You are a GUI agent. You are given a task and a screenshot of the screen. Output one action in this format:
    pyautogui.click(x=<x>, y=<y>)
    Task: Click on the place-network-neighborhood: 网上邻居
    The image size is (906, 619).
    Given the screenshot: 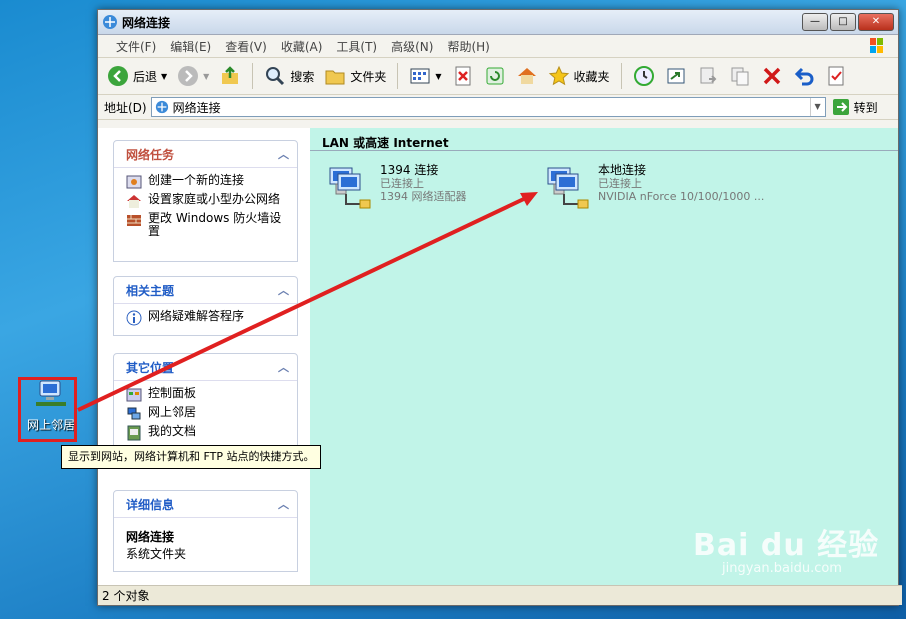 What is the action you would take?
    pyautogui.click(x=207, y=414)
    